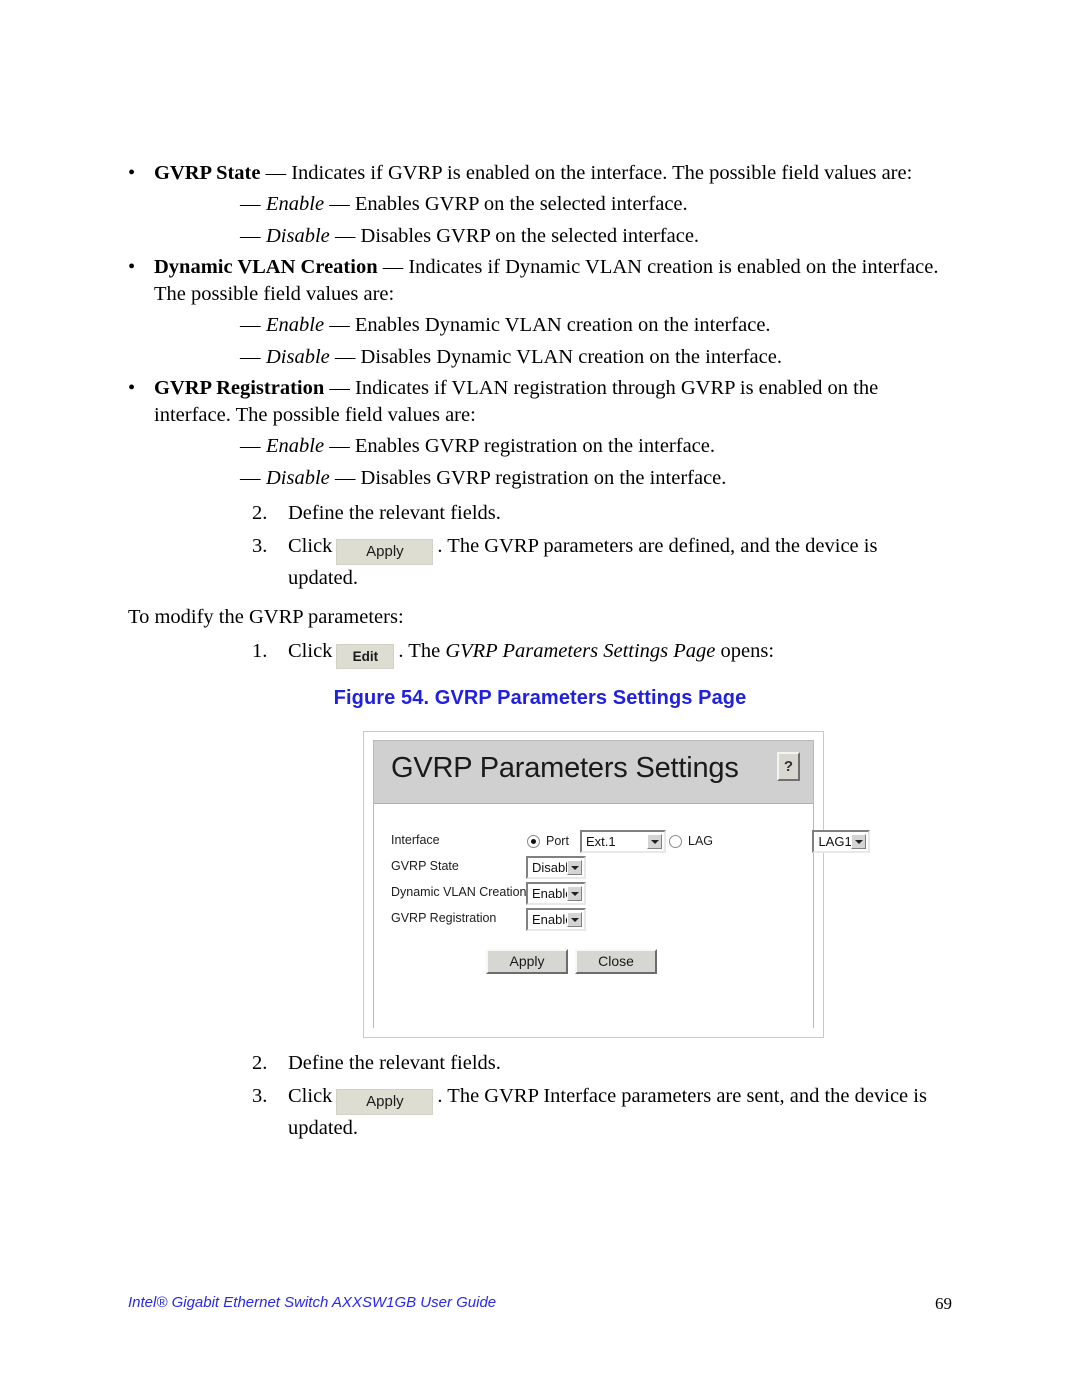  I want to click on page-number: 69, so click(943, 1303).